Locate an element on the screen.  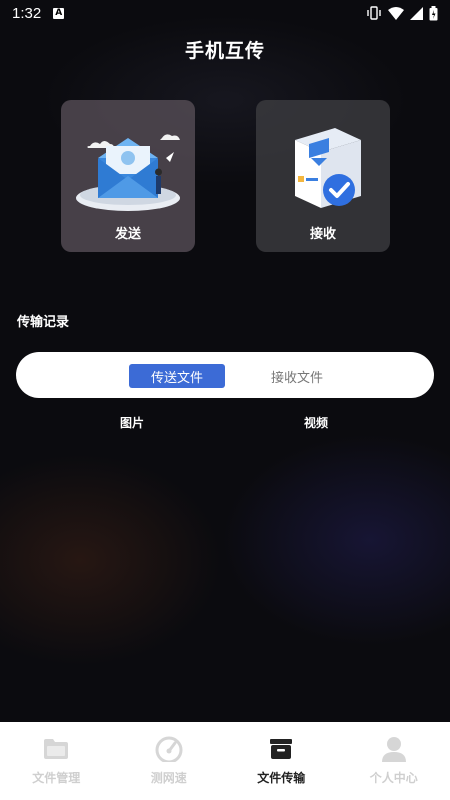
tabbar-item-file-management: 文件管理 is located at coordinates (56, 761).